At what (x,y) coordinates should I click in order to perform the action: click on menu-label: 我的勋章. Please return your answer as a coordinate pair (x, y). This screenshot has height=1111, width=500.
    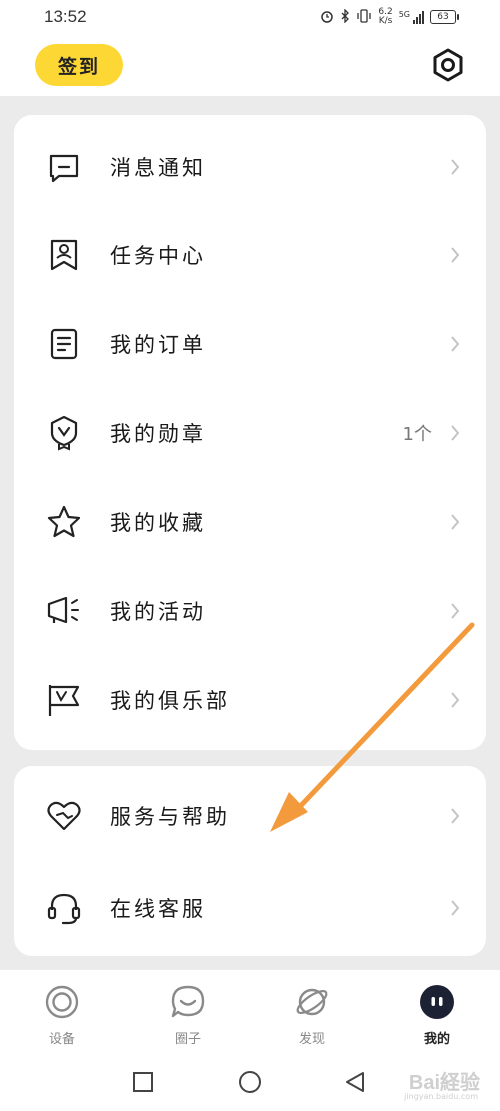
    Looking at the image, I should click on (158, 434).